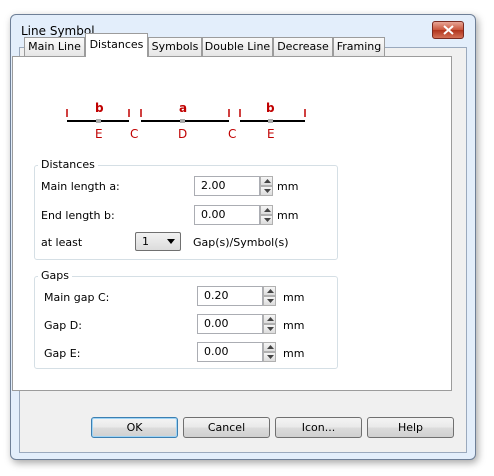 The image size is (494, 476). Describe the element at coordinates (99, 108) in the screenshot. I see `diagram-label-b-left: b` at that location.